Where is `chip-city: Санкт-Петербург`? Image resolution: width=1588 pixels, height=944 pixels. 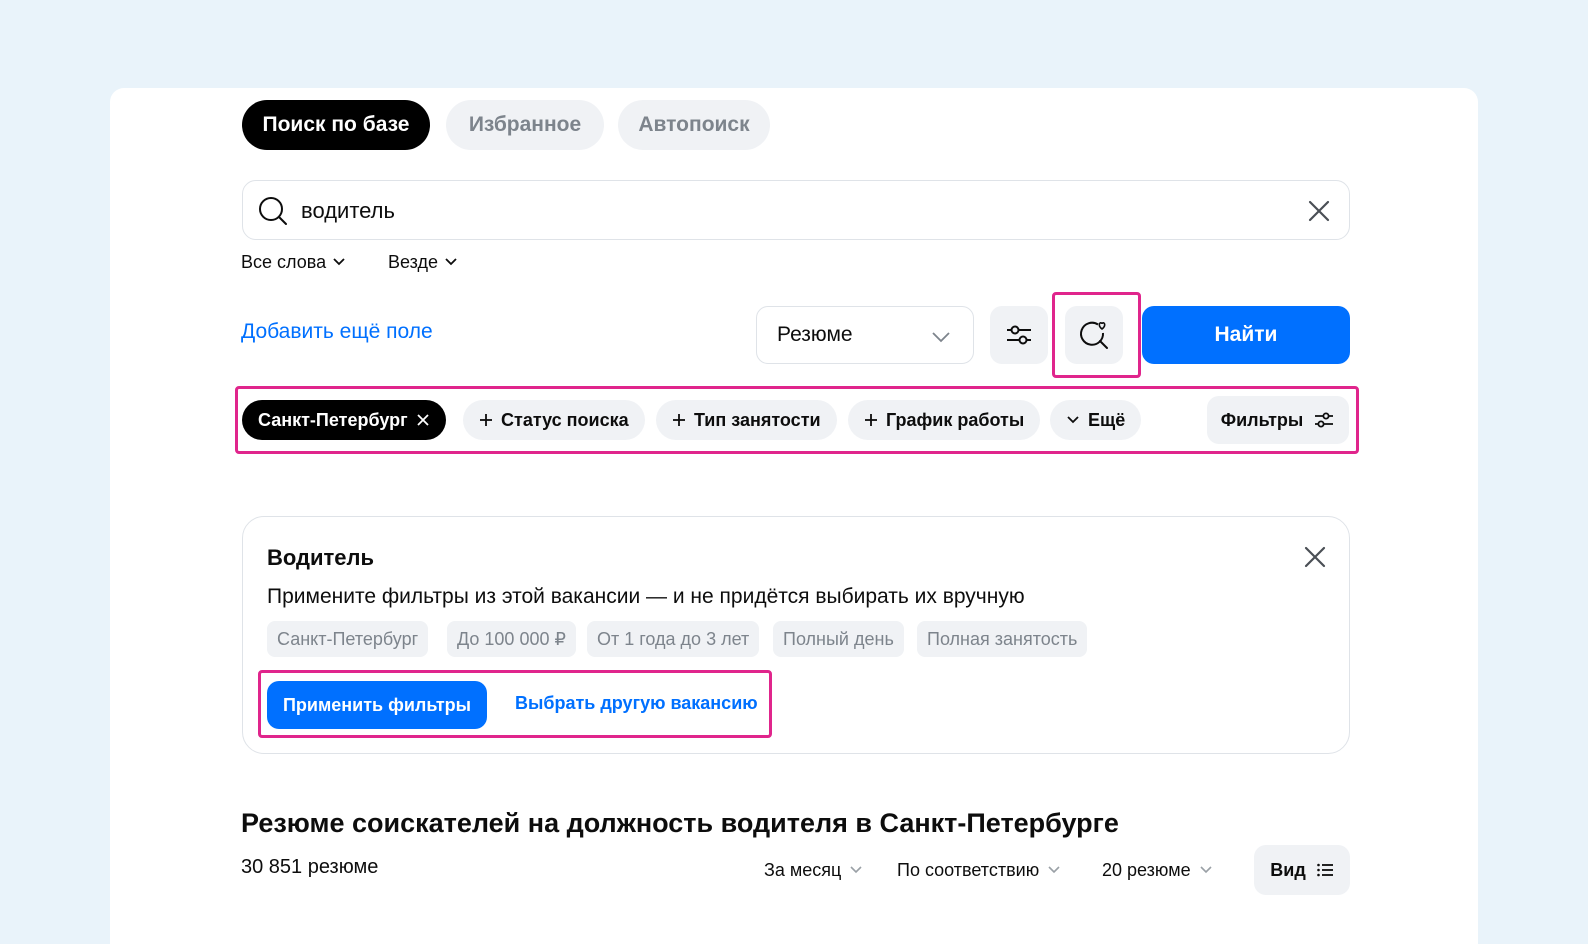
chip-city: Санкт-Петербург is located at coordinates (344, 420).